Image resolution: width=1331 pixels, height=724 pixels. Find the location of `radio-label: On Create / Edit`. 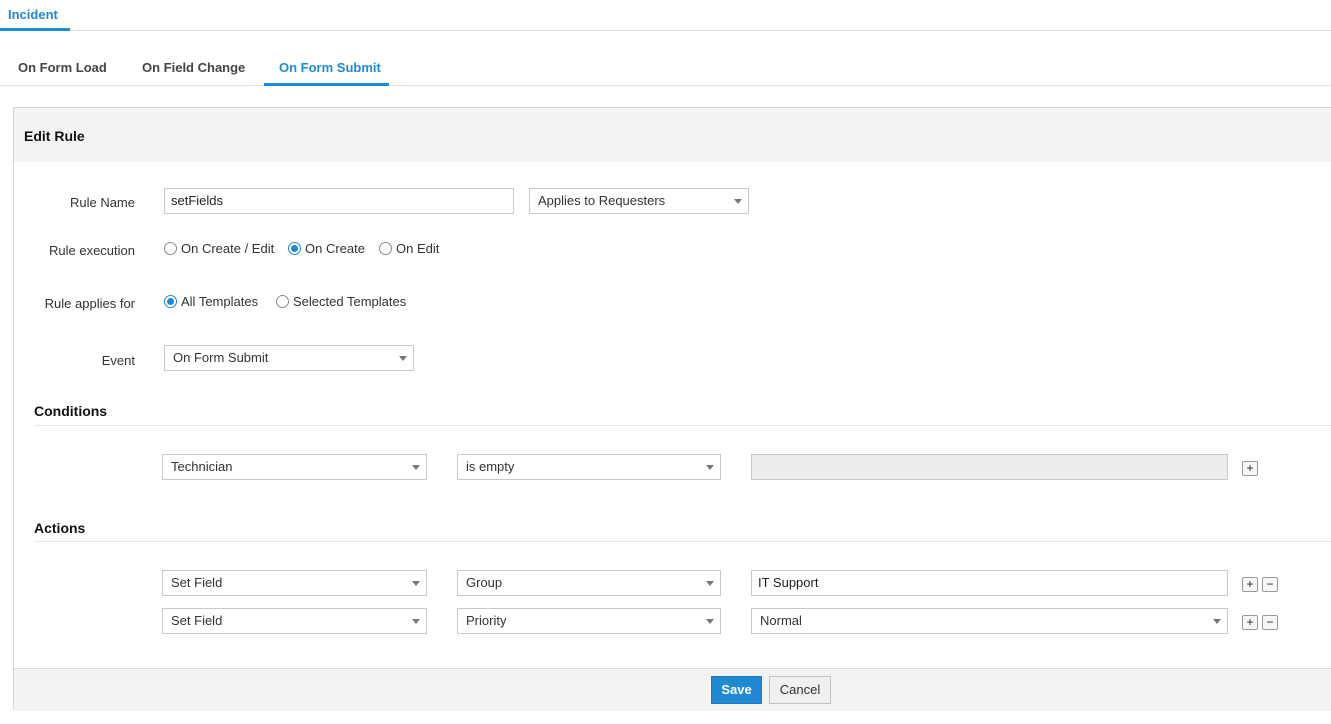

radio-label: On Create / Edit is located at coordinates (228, 248).